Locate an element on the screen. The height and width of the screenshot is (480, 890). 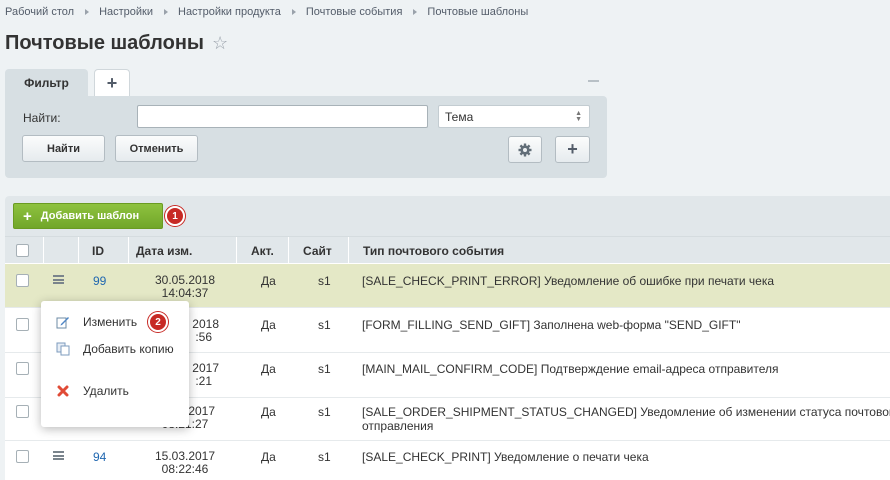
menu-item-copy: Добавить копию is located at coordinates (114, 349).